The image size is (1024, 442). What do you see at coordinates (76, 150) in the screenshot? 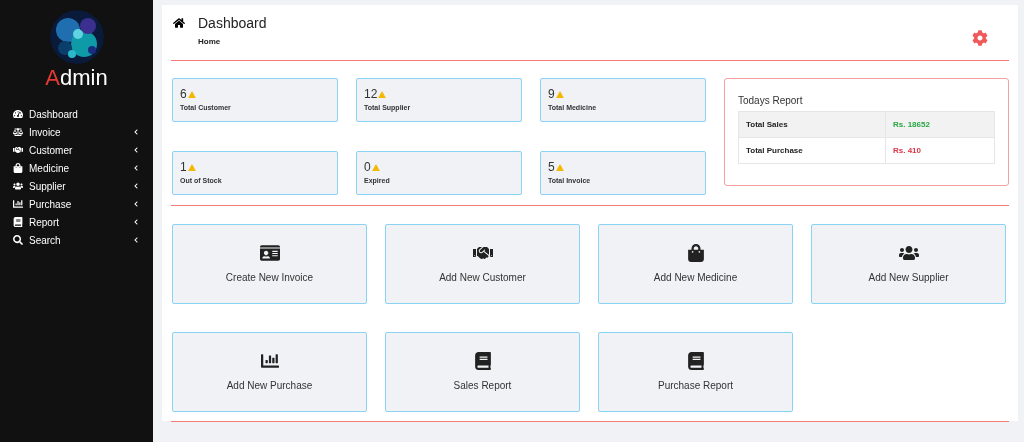
I see `sidebar-item: Customer` at bounding box center [76, 150].